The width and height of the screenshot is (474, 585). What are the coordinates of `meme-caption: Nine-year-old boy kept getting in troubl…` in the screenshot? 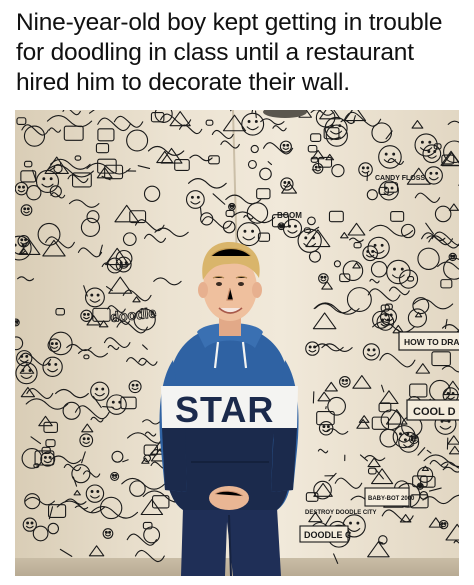 It's located at (229, 52).